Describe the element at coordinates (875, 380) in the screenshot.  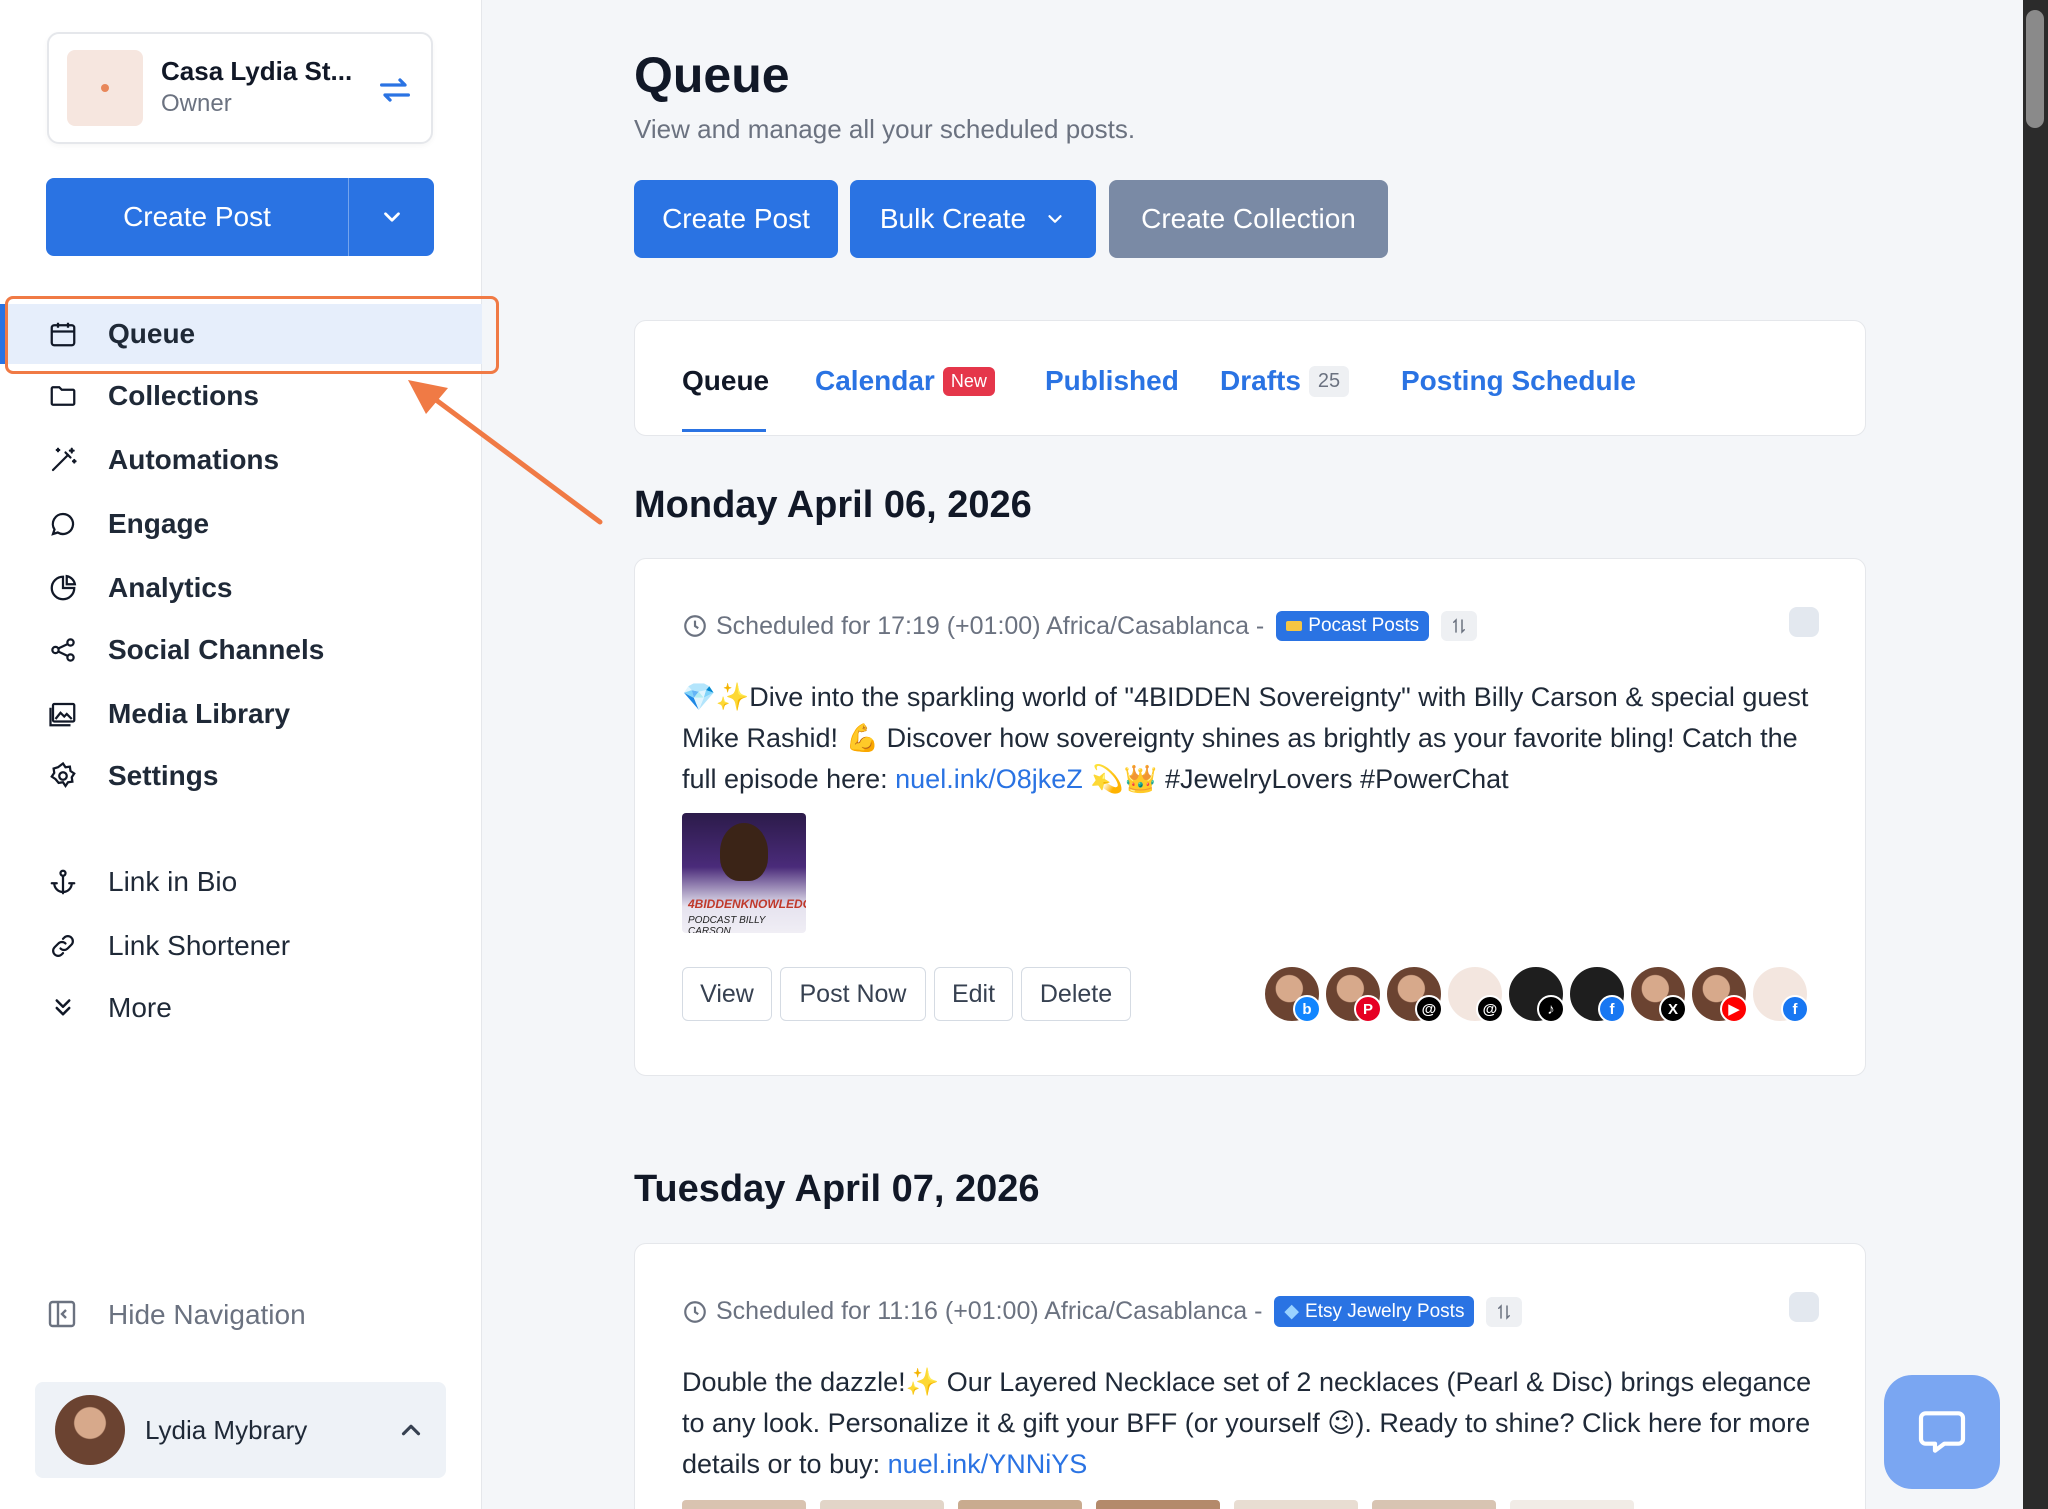
I see `tab-calendar-label: Calendar` at that location.